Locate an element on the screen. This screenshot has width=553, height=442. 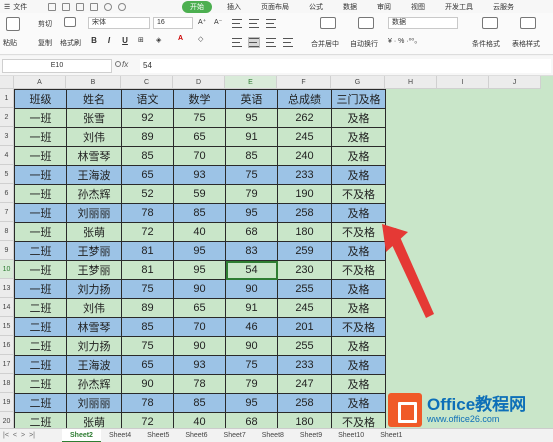
row-header: 7 is located at coordinates (7, 212).